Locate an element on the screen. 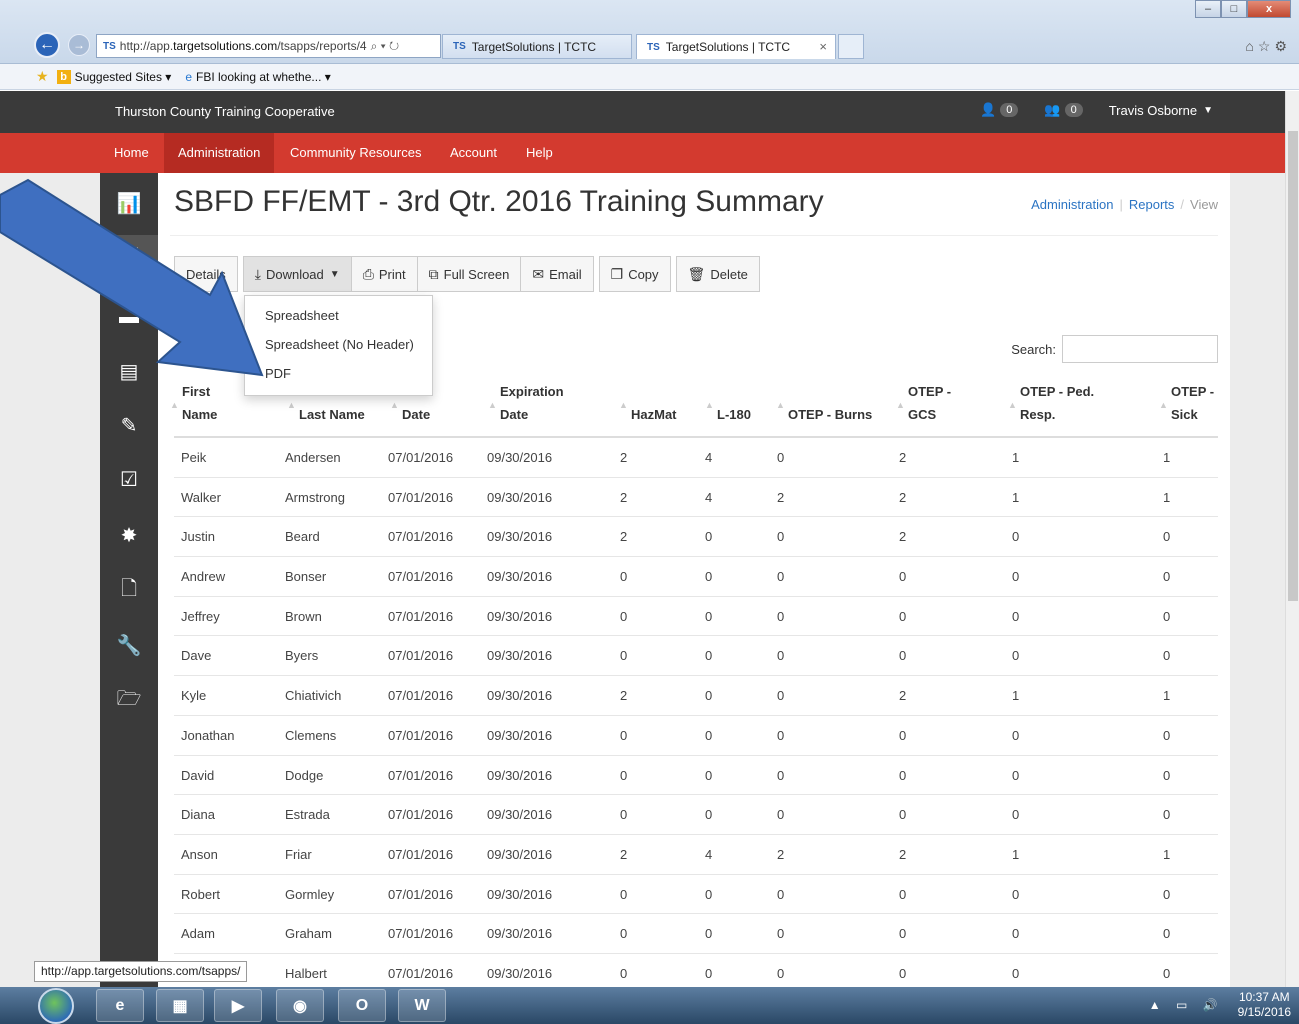 The image size is (1299, 1024). forward-button: → is located at coordinates (79, 45).